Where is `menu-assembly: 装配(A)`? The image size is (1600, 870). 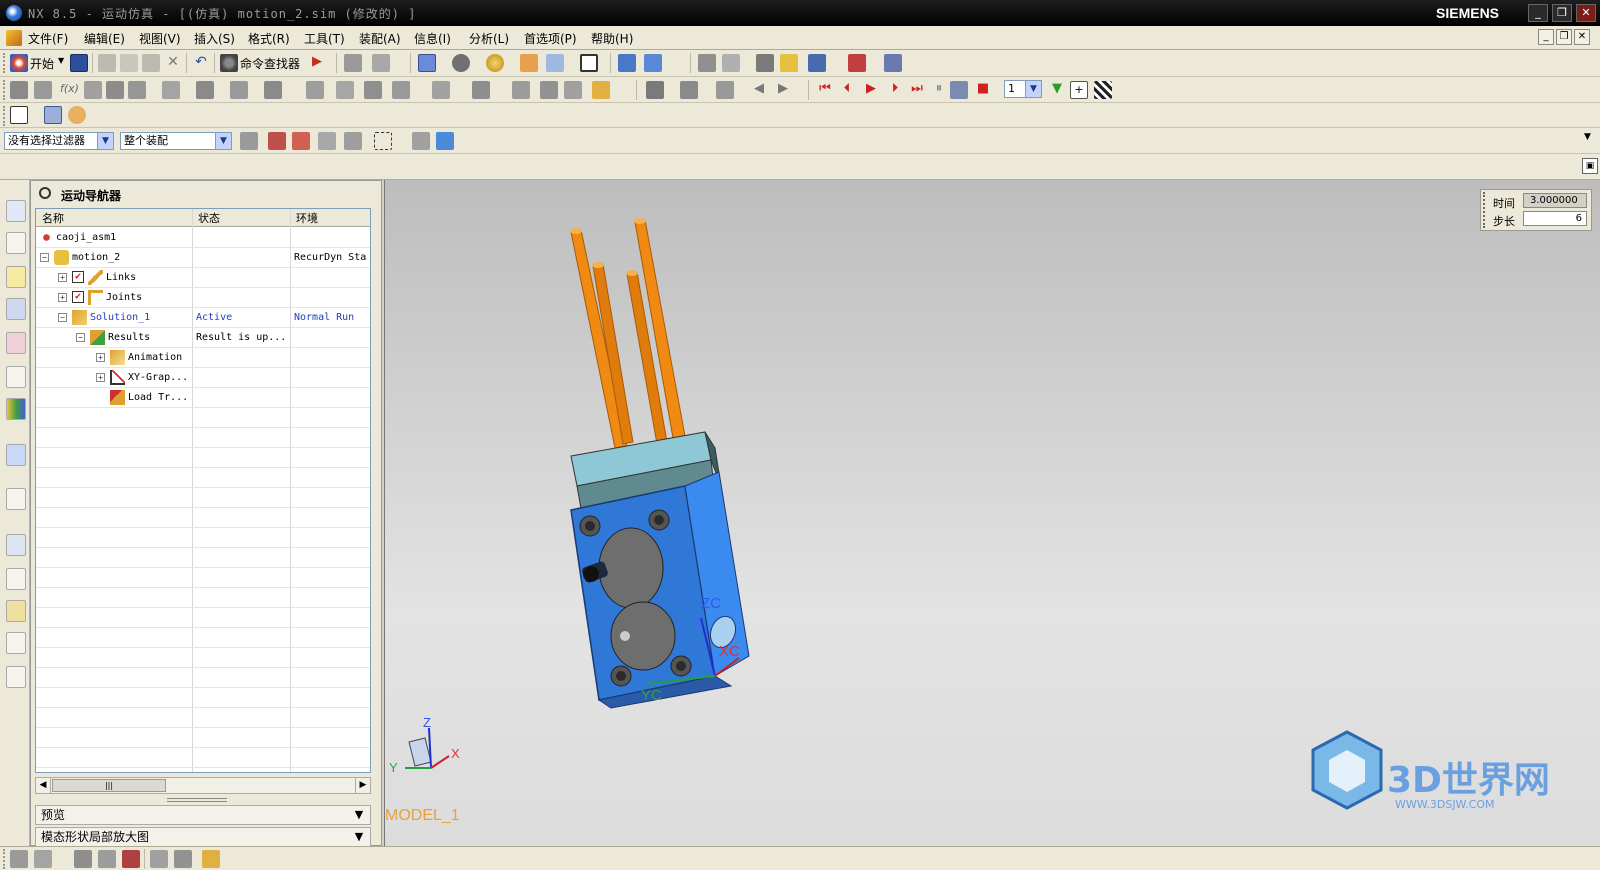
menu-assembly: 装配(A) is located at coordinates (380, 38).